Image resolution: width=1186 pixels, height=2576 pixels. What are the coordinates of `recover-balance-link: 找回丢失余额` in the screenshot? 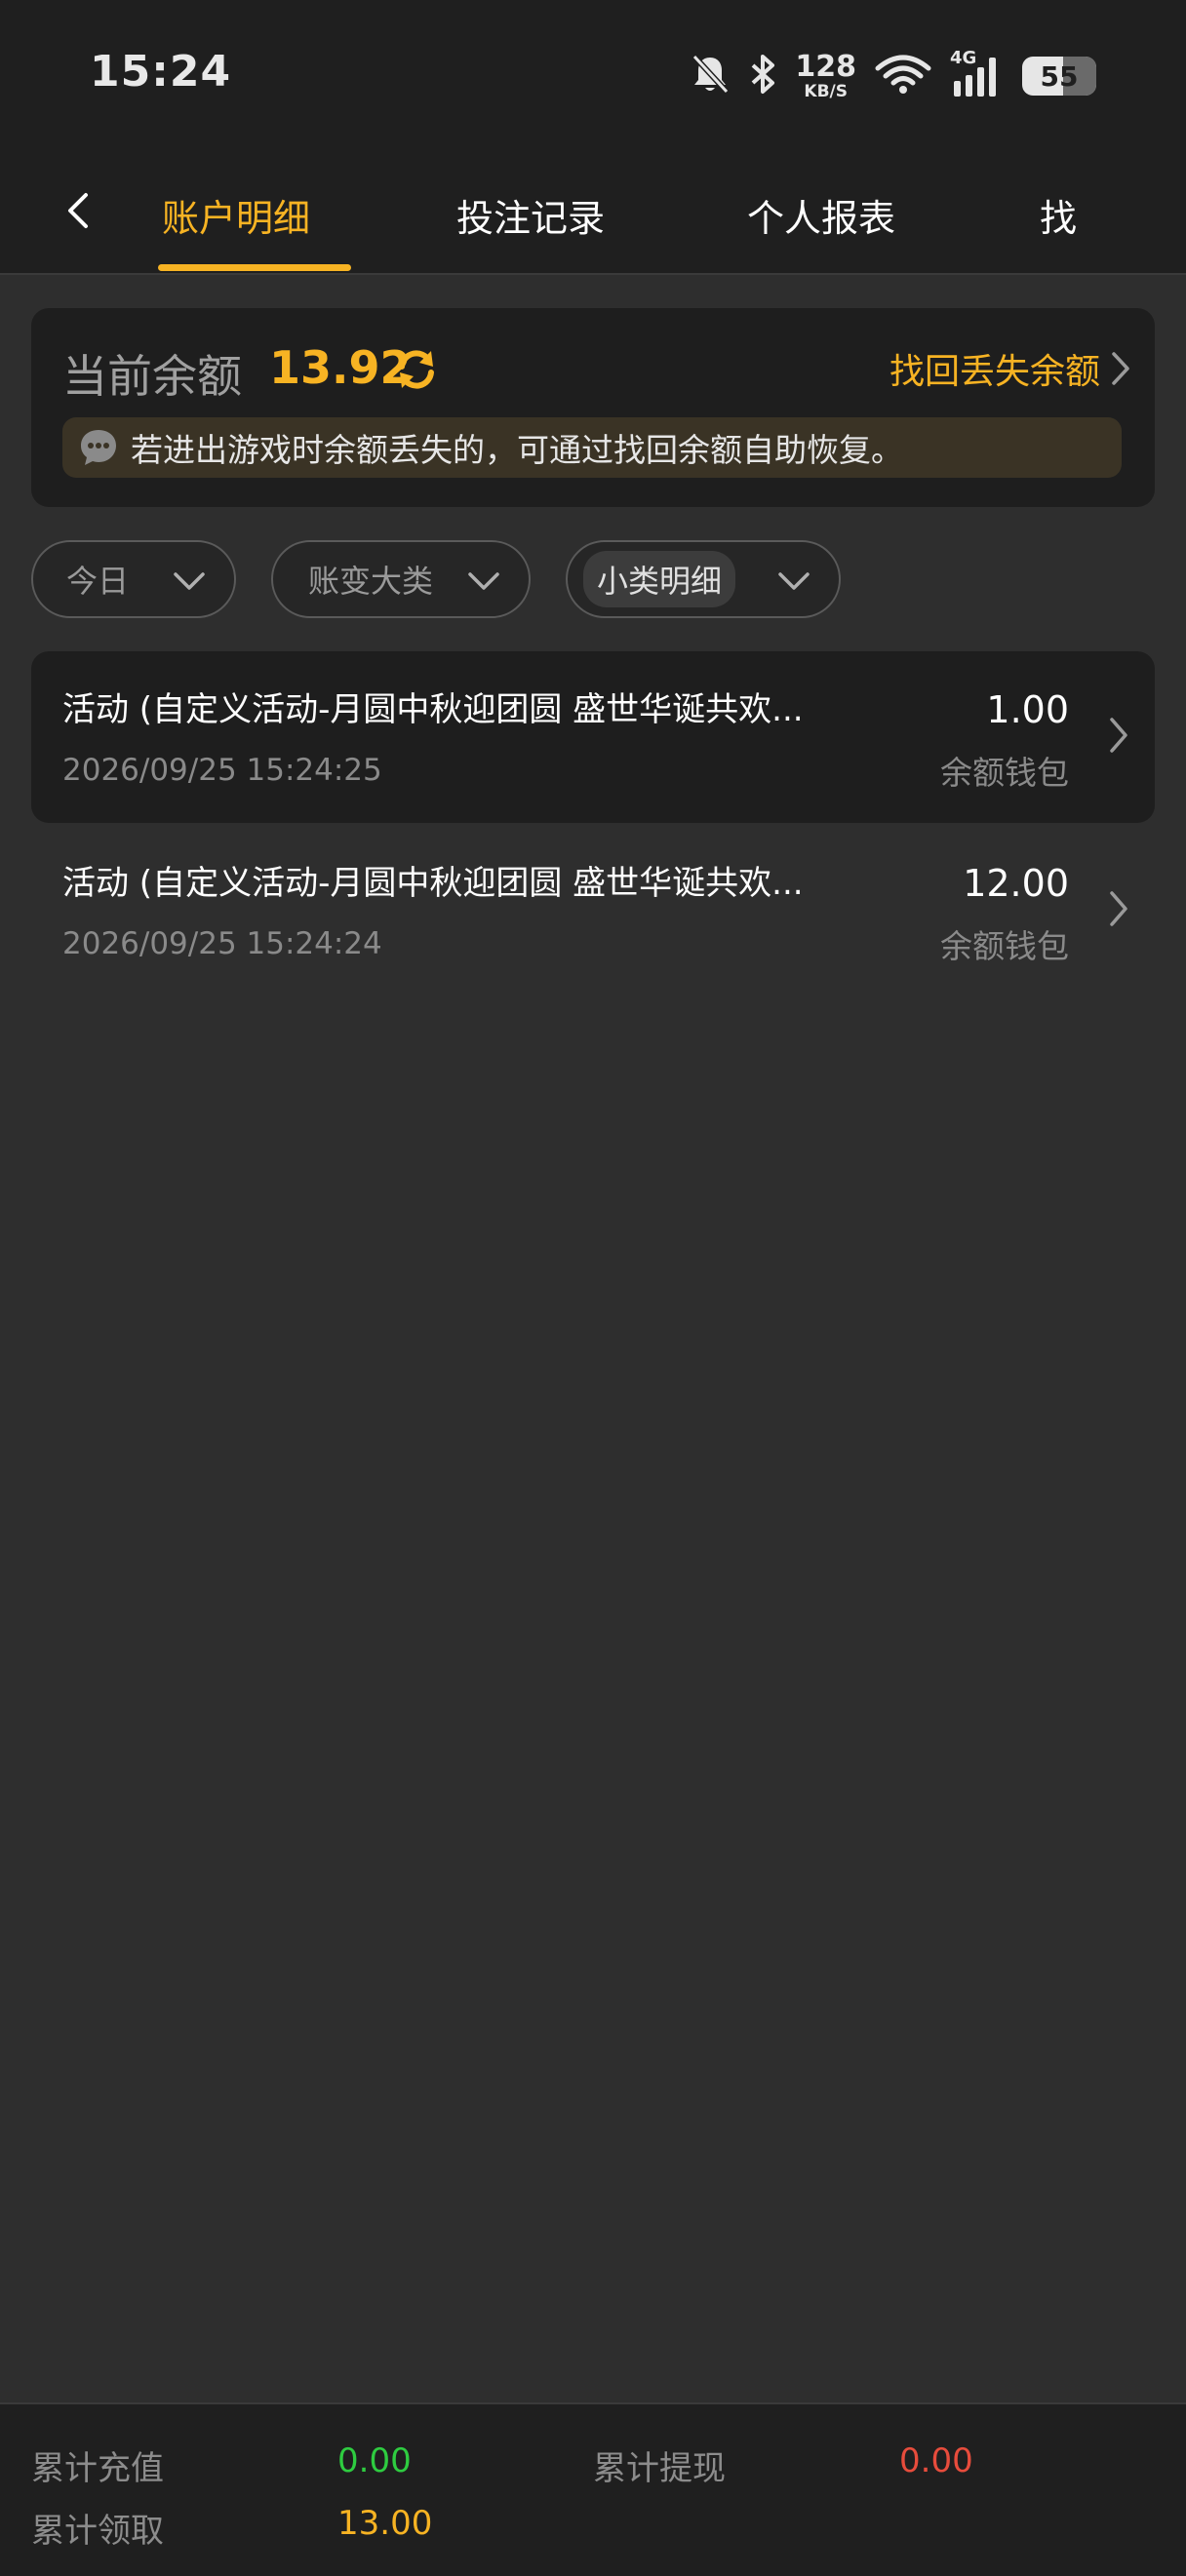 It's located at (1010, 368).